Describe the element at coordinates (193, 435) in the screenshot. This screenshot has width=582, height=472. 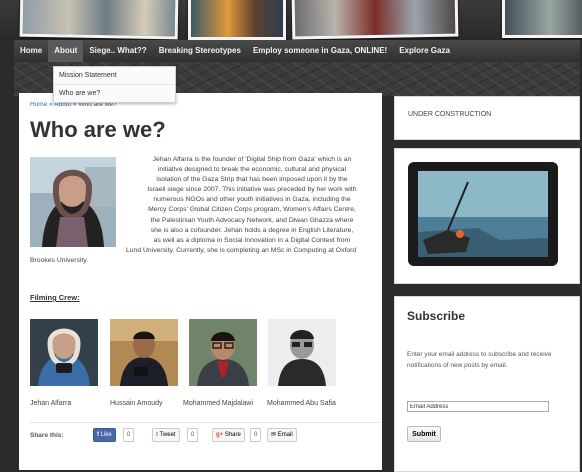
I see `tweet-count: 0` at that location.